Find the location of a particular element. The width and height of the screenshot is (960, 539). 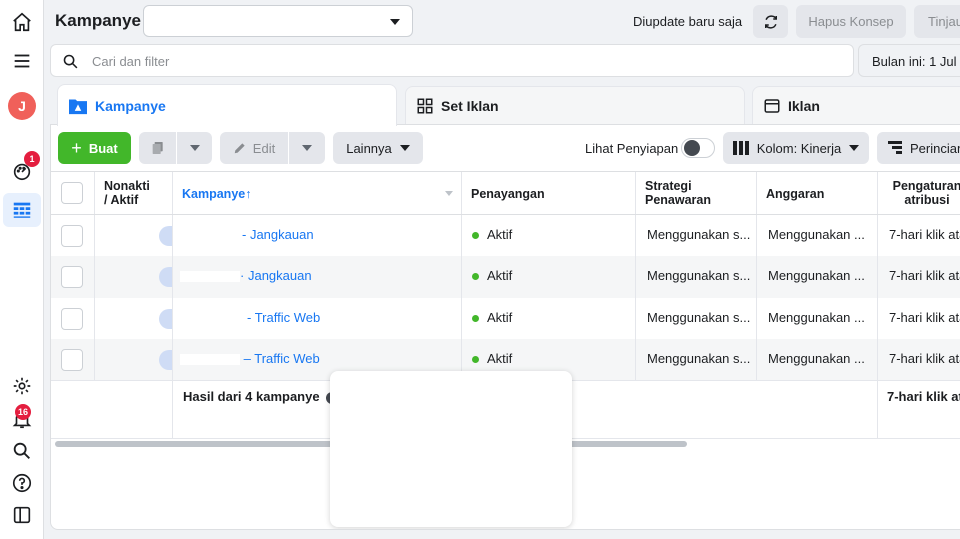

plus-icon: + is located at coordinates (76, 148).